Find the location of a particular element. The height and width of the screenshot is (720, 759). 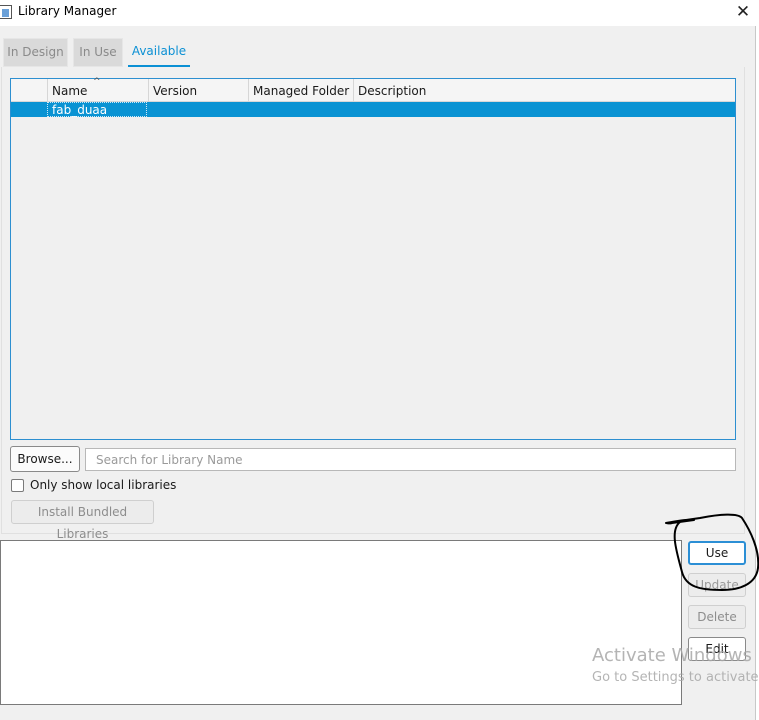

delete-button: Delete is located at coordinates (717, 617).